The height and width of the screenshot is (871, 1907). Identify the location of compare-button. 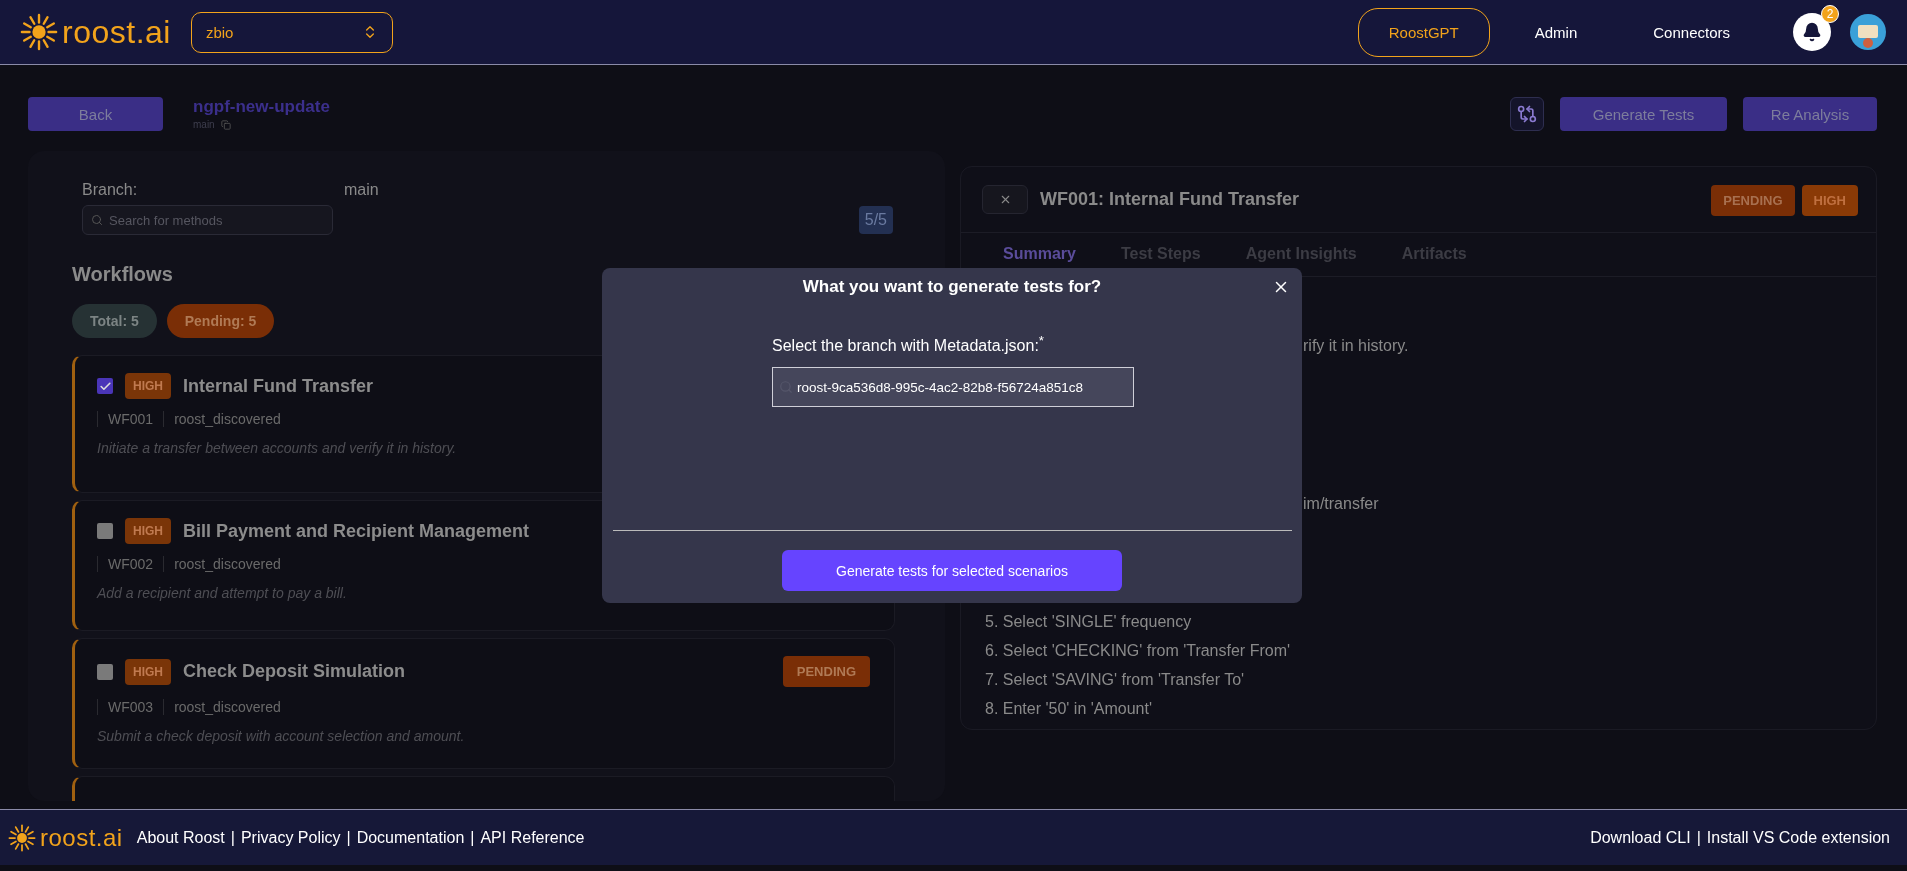
(1527, 114).